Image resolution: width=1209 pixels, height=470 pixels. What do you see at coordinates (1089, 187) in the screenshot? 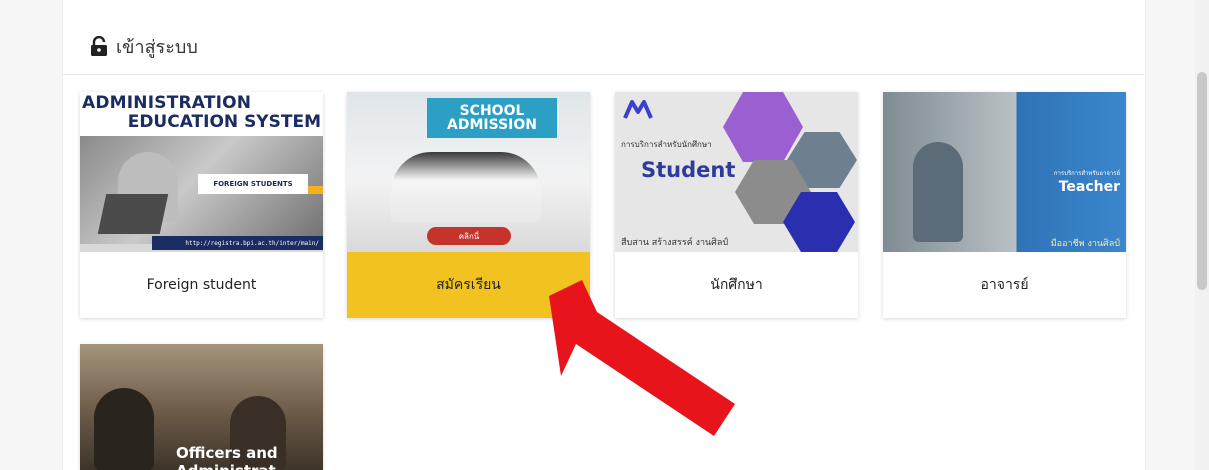
I see `banner-title: Teacher` at bounding box center [1089, 187].